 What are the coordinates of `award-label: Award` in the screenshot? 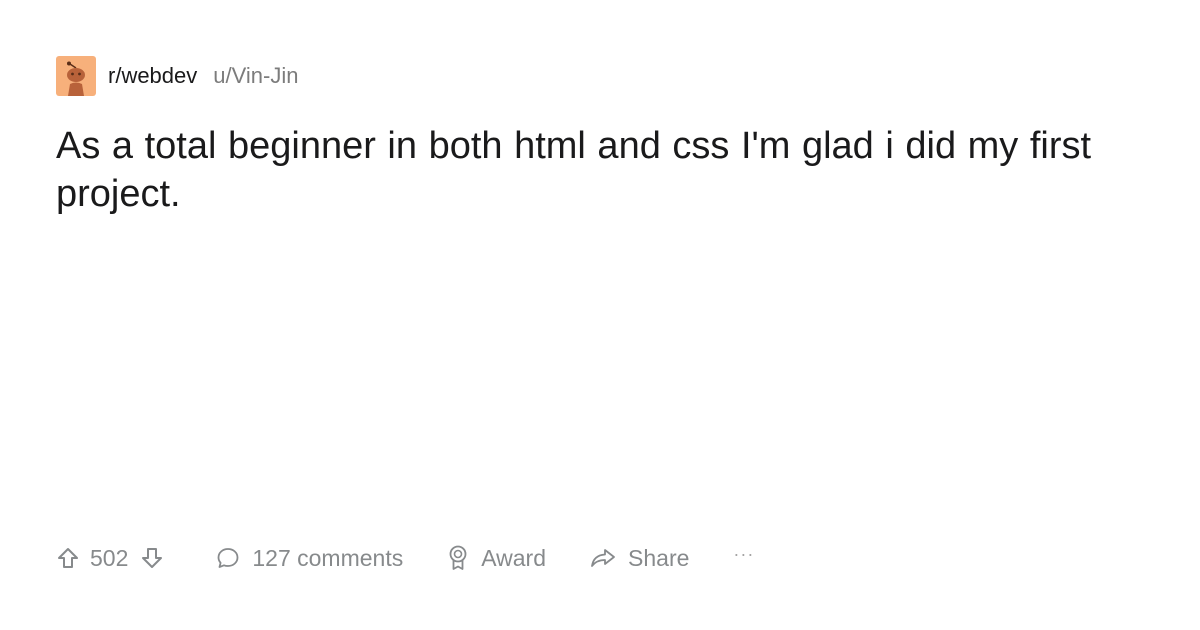 It's located at (514, 557).